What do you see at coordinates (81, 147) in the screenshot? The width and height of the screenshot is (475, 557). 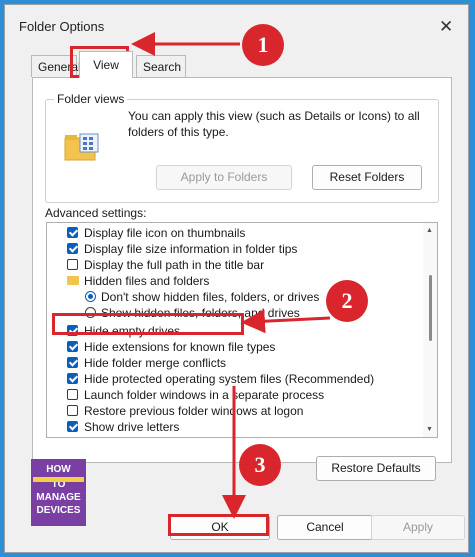 I see `folder-views-icon` at bounding box center [81, 147].